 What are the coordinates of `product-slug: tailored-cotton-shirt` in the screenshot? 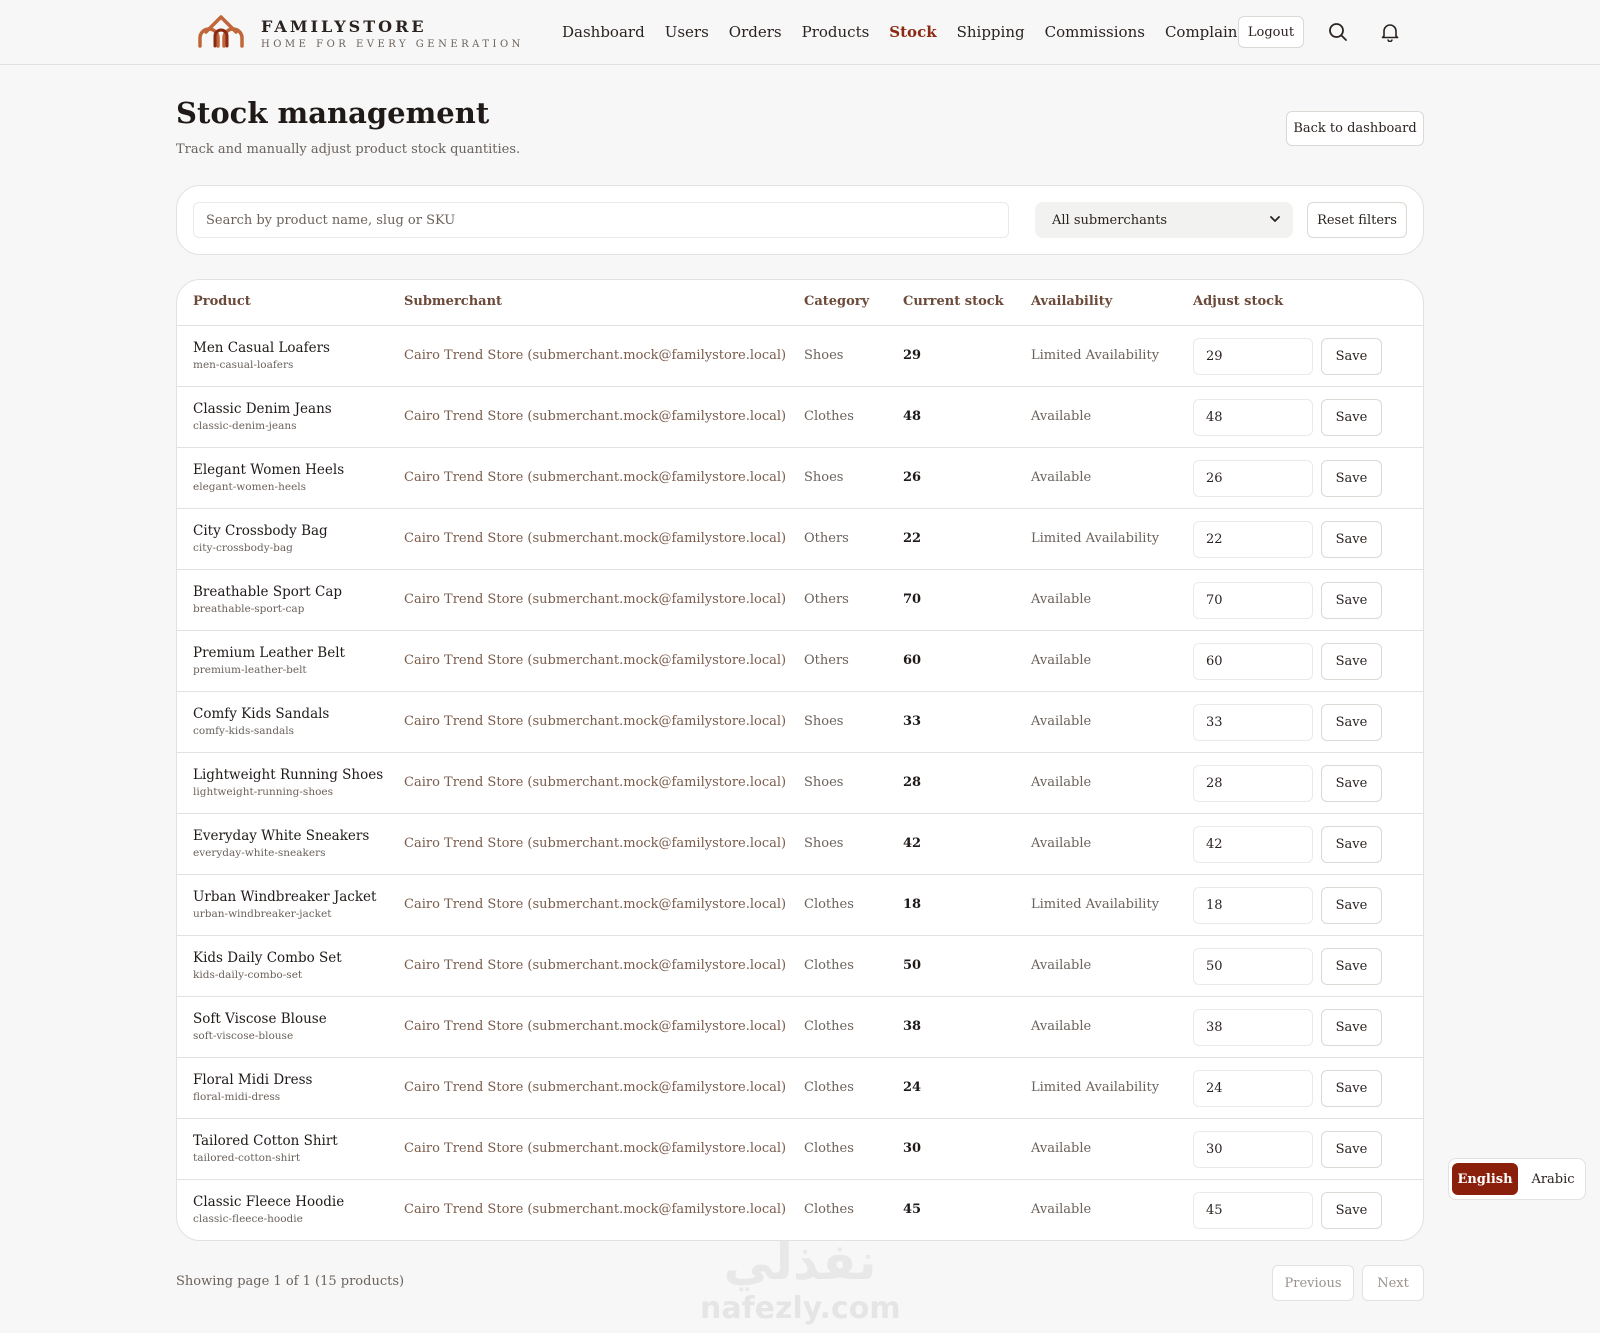 It's located at (247, 1158).